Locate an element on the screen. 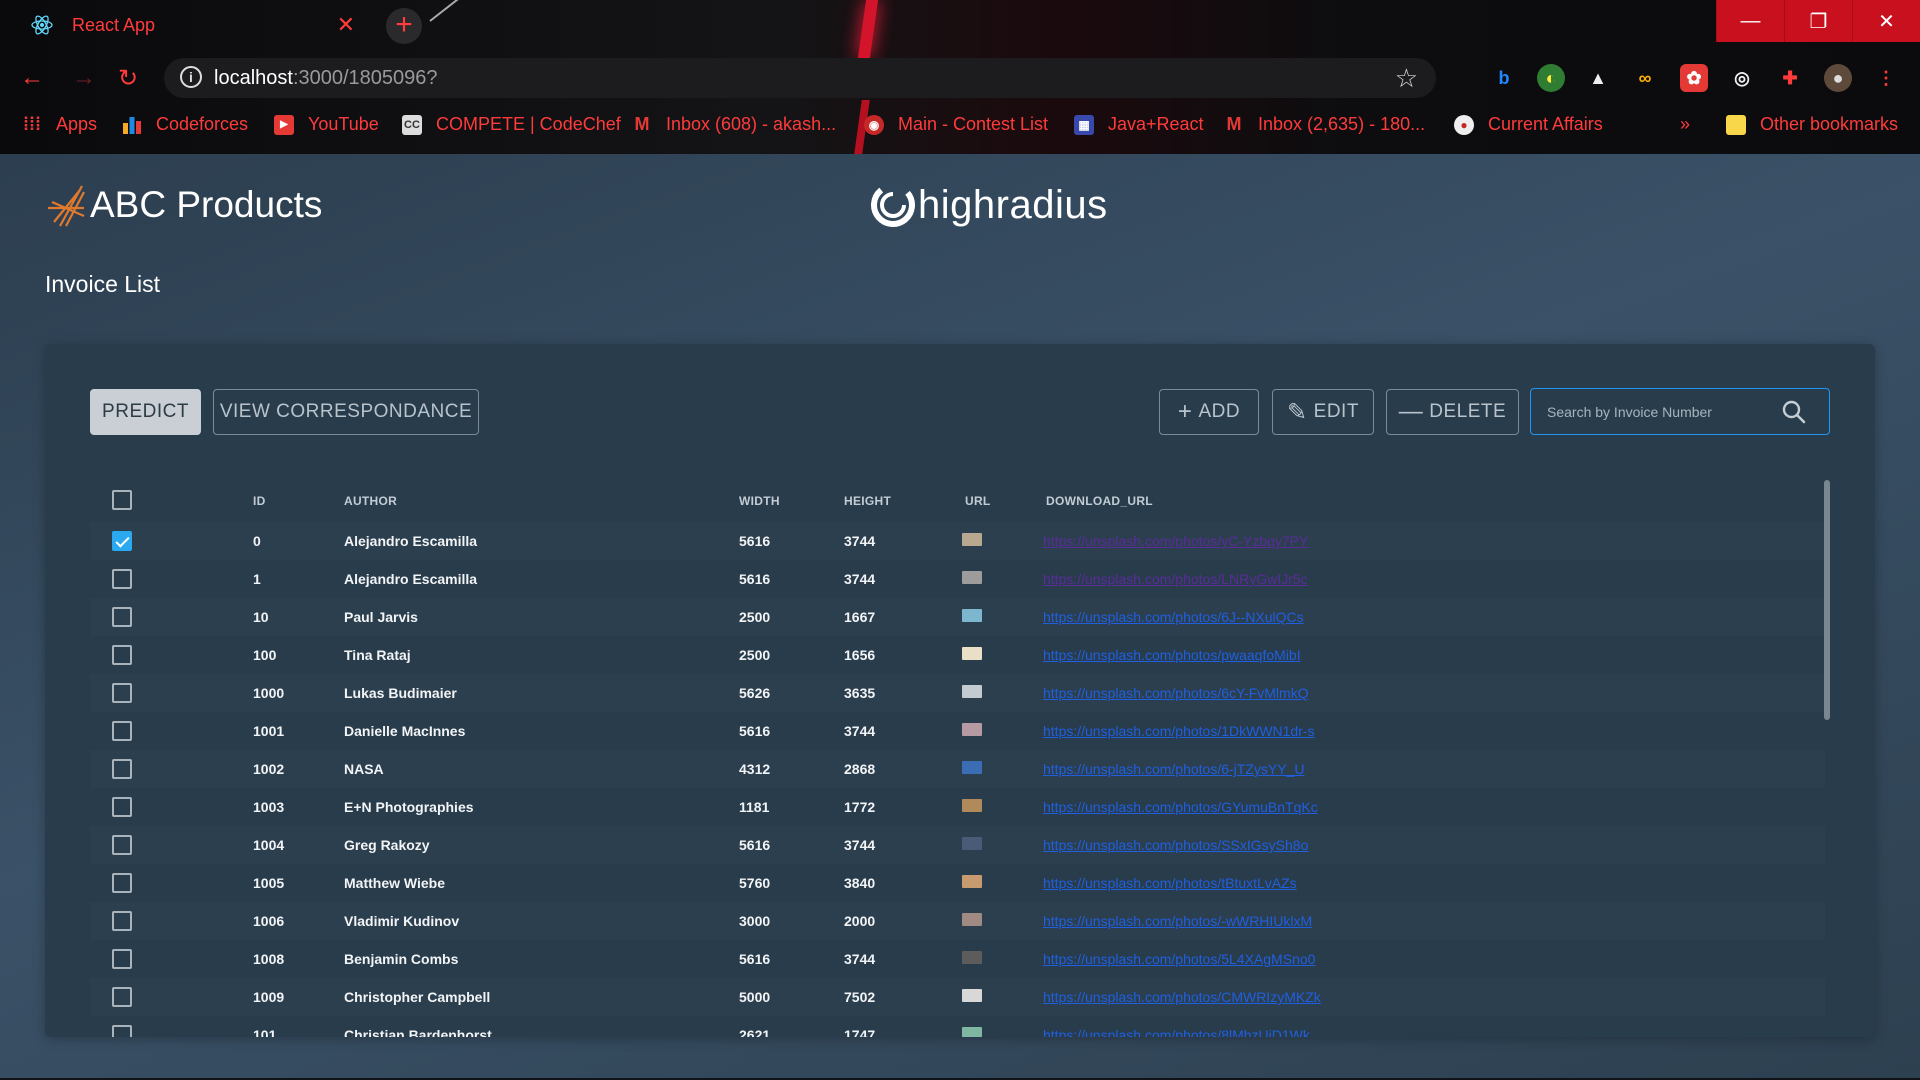  site-info-icon: i is located at coordinates (191, 77).